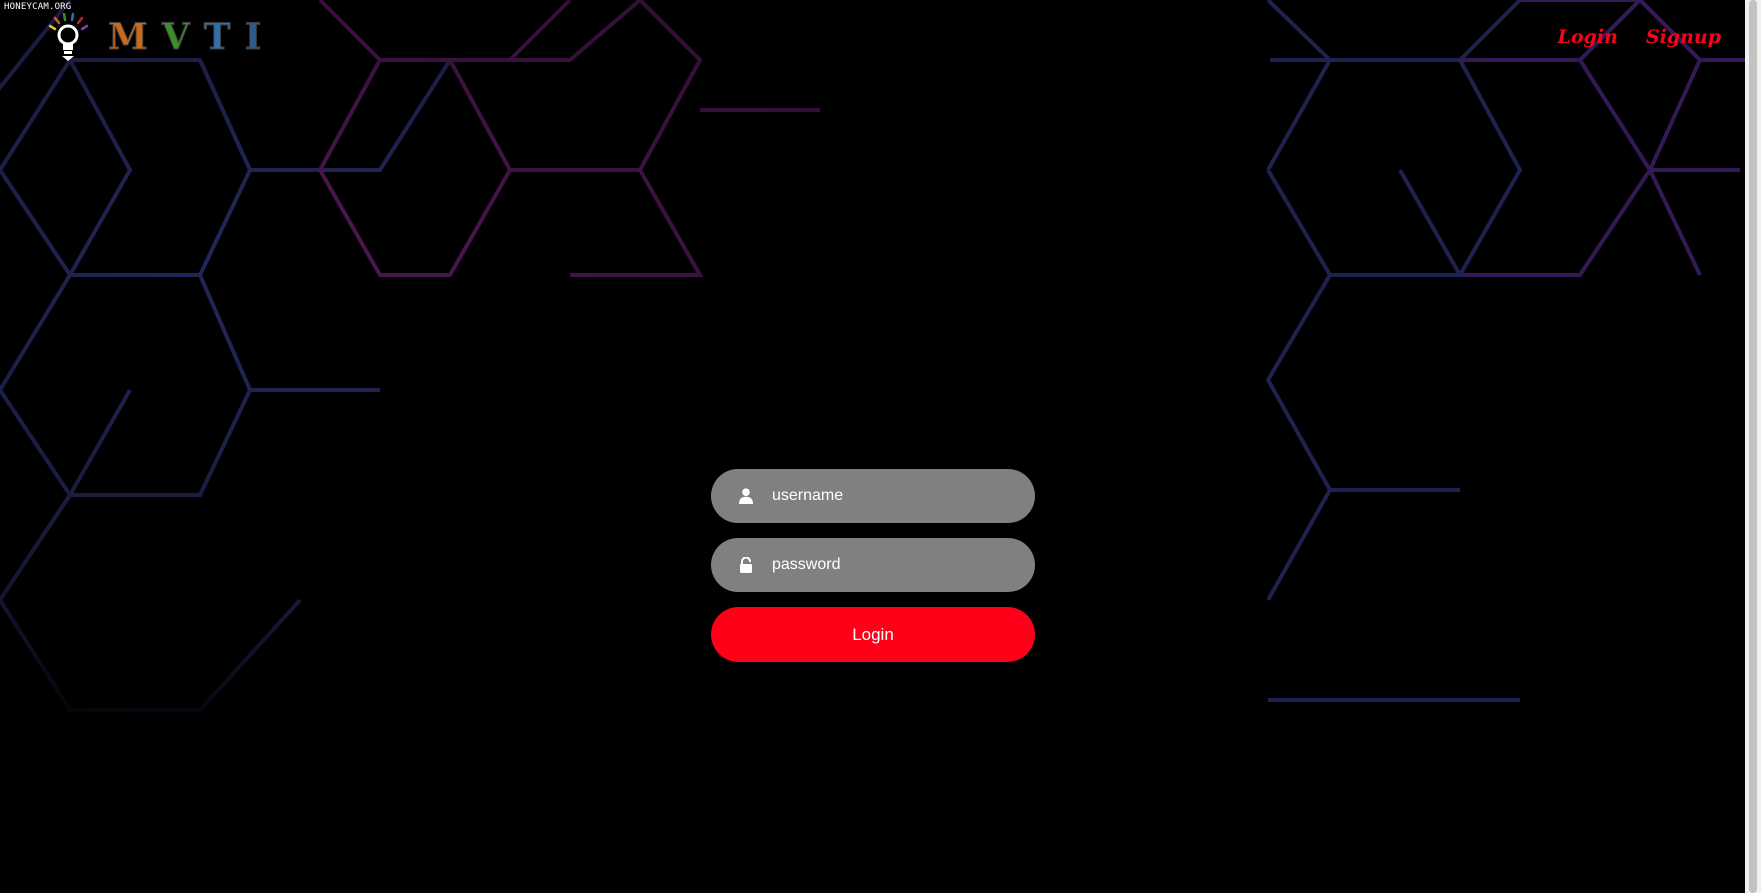  Describe the element at coordinates (1683, 37) in the screenshot. I see `nav-signup-link: Signup` at that location.